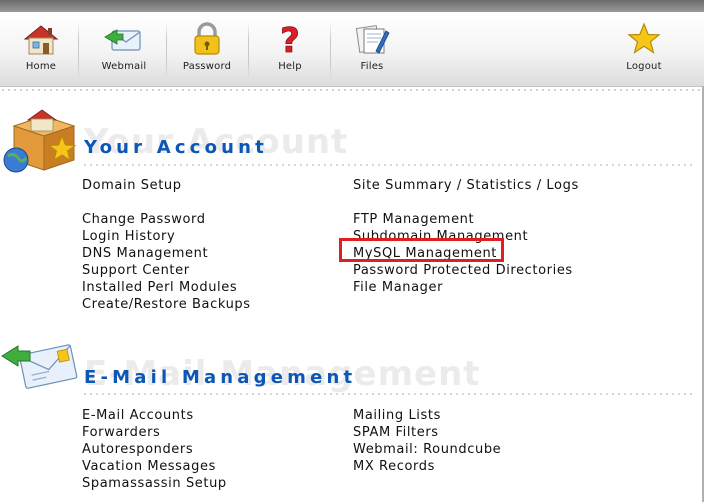 This screenshot has height=502, width=704. I want to click on link-email-accounts: E-Mail Accounts, so click(138, 415).